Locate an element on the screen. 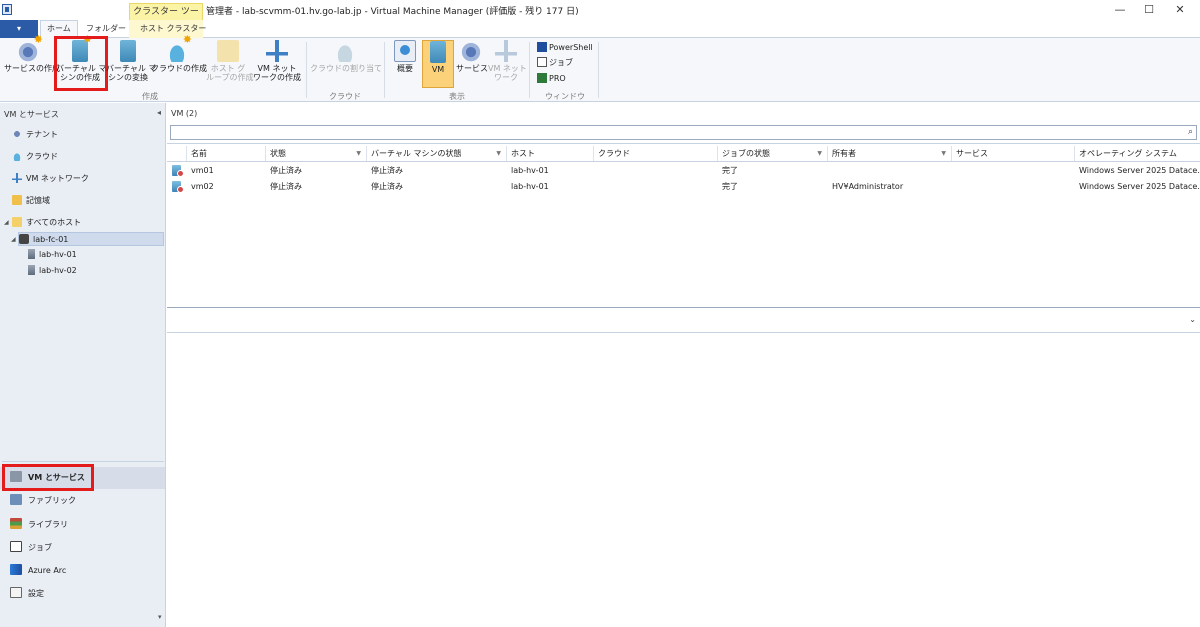 Image resolution: width=1200 pixels, height=627 pixels. column-header-icon is located at coordinates (177, 153).